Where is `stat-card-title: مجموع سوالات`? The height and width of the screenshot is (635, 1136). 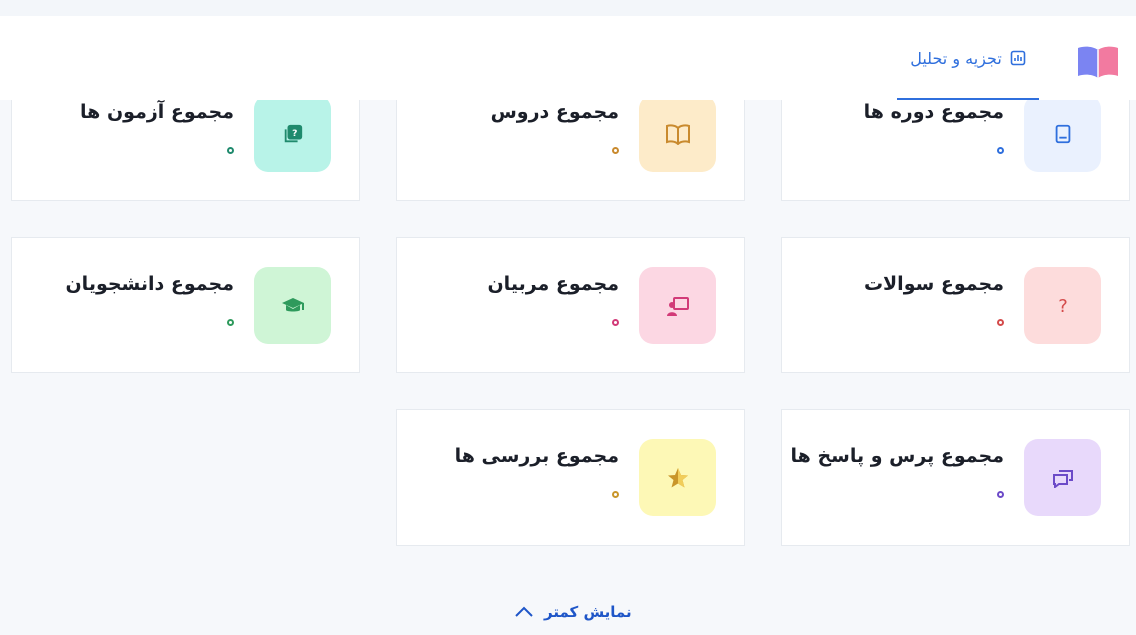
stat-card-title: مجموع سوالات is located at coordinates (933, 284).